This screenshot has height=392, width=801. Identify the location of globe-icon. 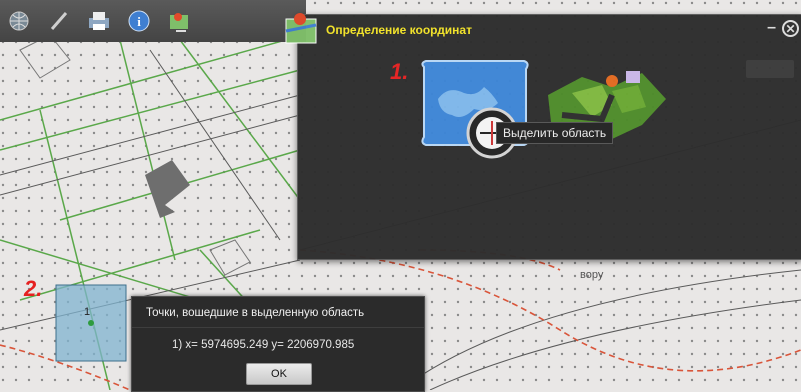
(19, 21).